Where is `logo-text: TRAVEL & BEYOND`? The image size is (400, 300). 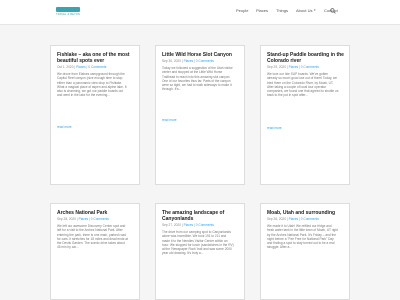 logo-text: TRAVEL & BEYOND is located at coordinates (68, 14).